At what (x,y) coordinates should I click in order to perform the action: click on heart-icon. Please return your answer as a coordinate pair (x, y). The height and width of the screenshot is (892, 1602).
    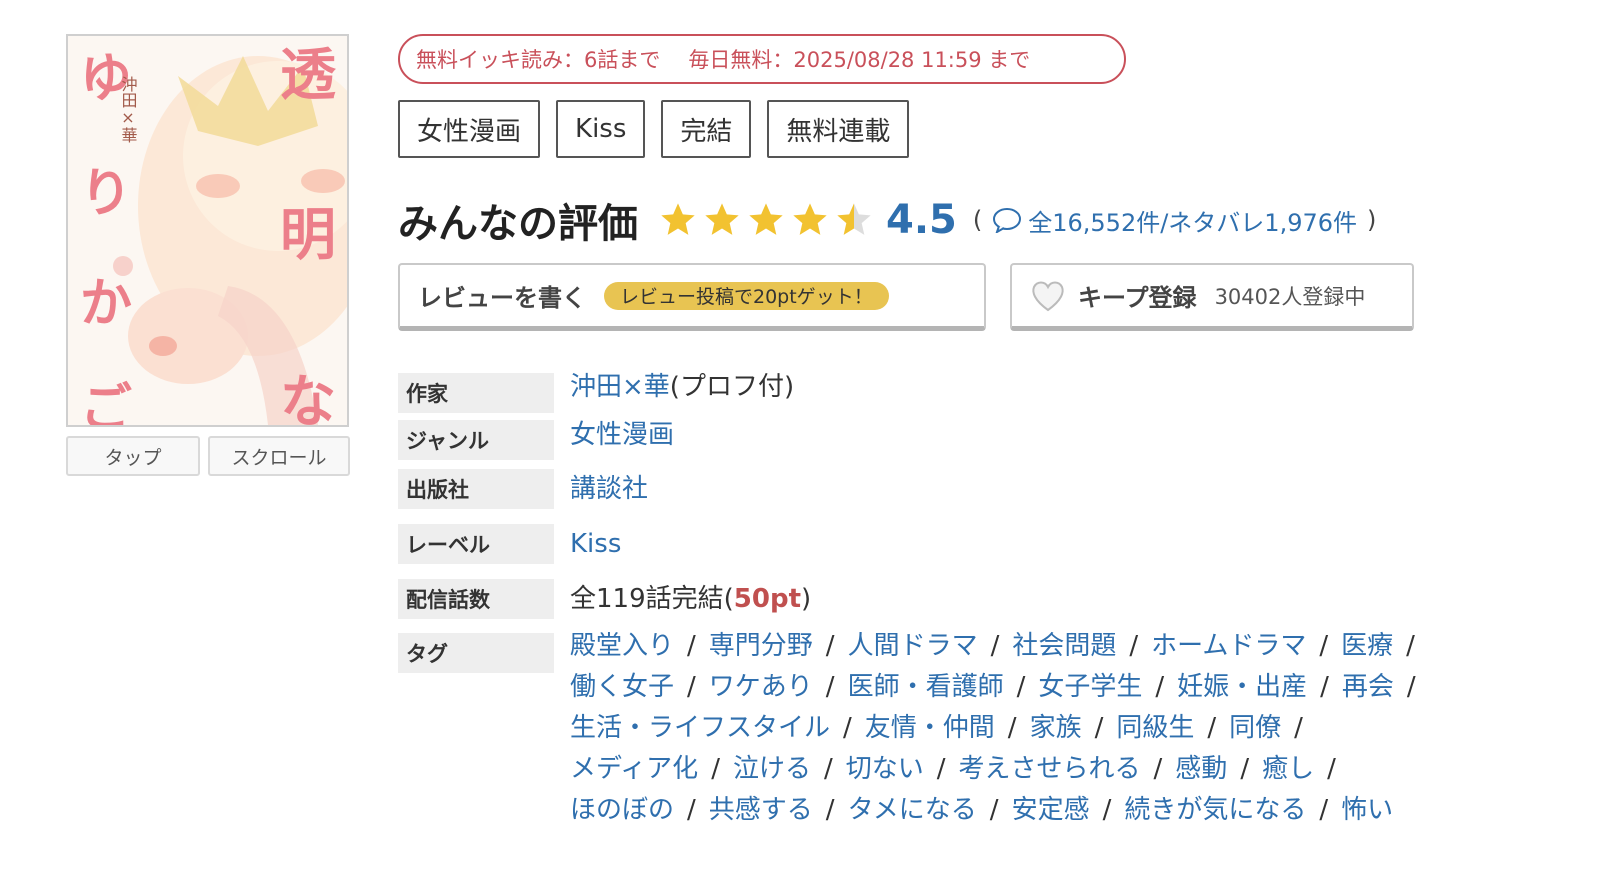
    Looking at the image, I should click on (1048, 296).